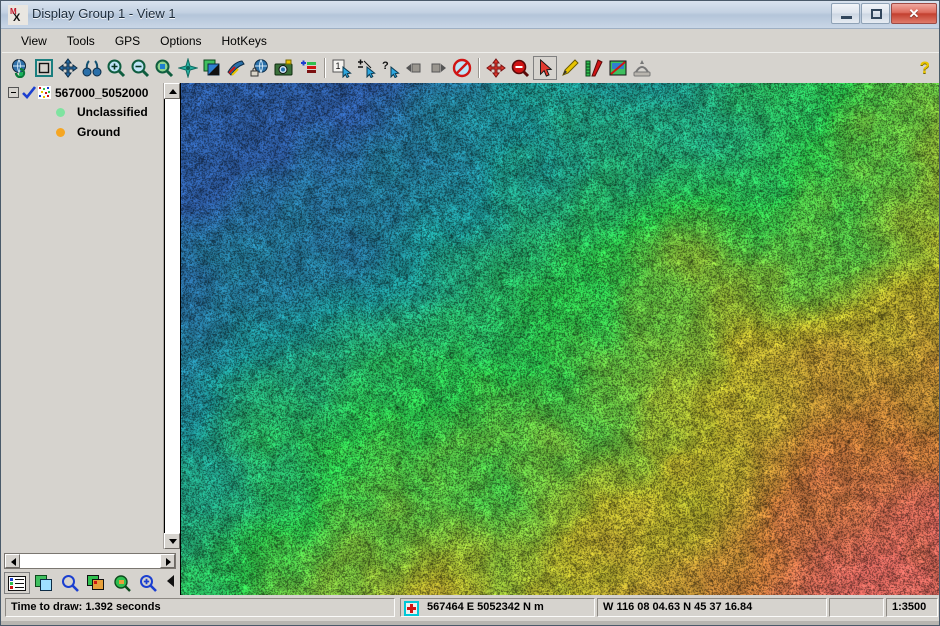 The height and width of the screenshot is (626, 940). Describe the element at coordinates (17, 18) in the screenshot. I see `svg-text: X` at that location.